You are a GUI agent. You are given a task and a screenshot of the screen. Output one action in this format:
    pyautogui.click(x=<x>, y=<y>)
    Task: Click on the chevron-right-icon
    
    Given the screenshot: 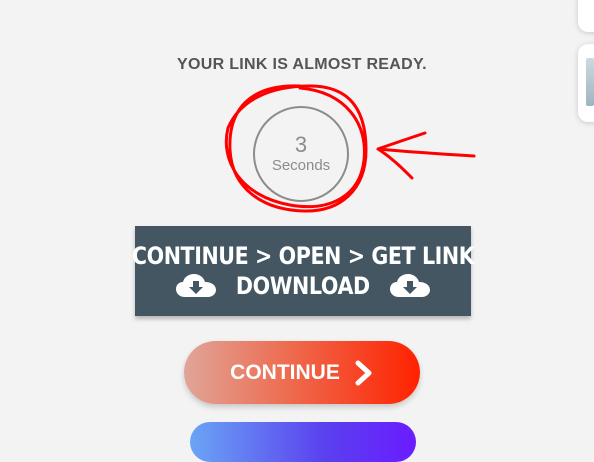 What is the action you would take?
    pyautogui.click(x=364, y=373)
    